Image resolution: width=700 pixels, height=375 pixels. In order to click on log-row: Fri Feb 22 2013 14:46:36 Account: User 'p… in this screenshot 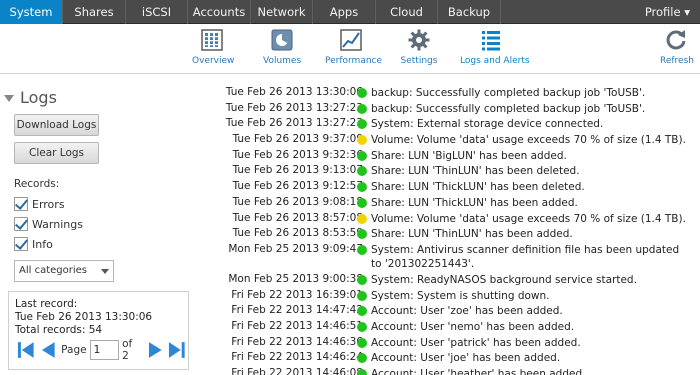, I will do `click(449, 344)`.